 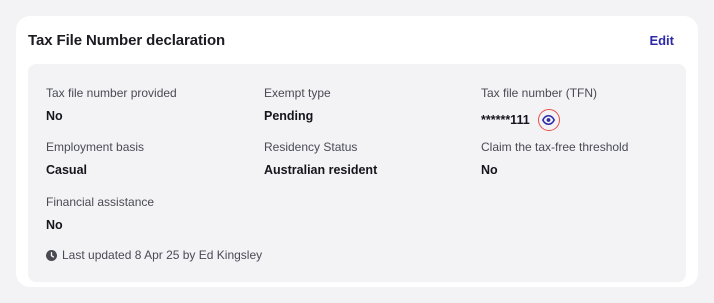 What do you see at coordinates (289, 116) in the screenshot?
I see `field-value: Pending` at bounding box center [289, 116].